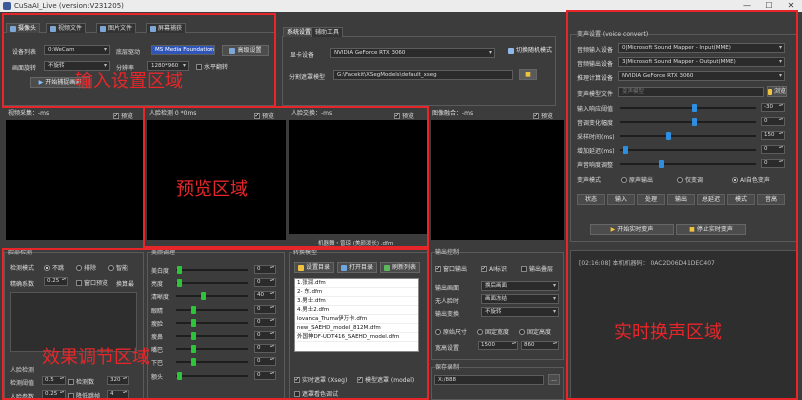 The image size is (802, 400). Describe the element at coordinates (510, 50) in the screenshot. I see `mode-icon` at that location.